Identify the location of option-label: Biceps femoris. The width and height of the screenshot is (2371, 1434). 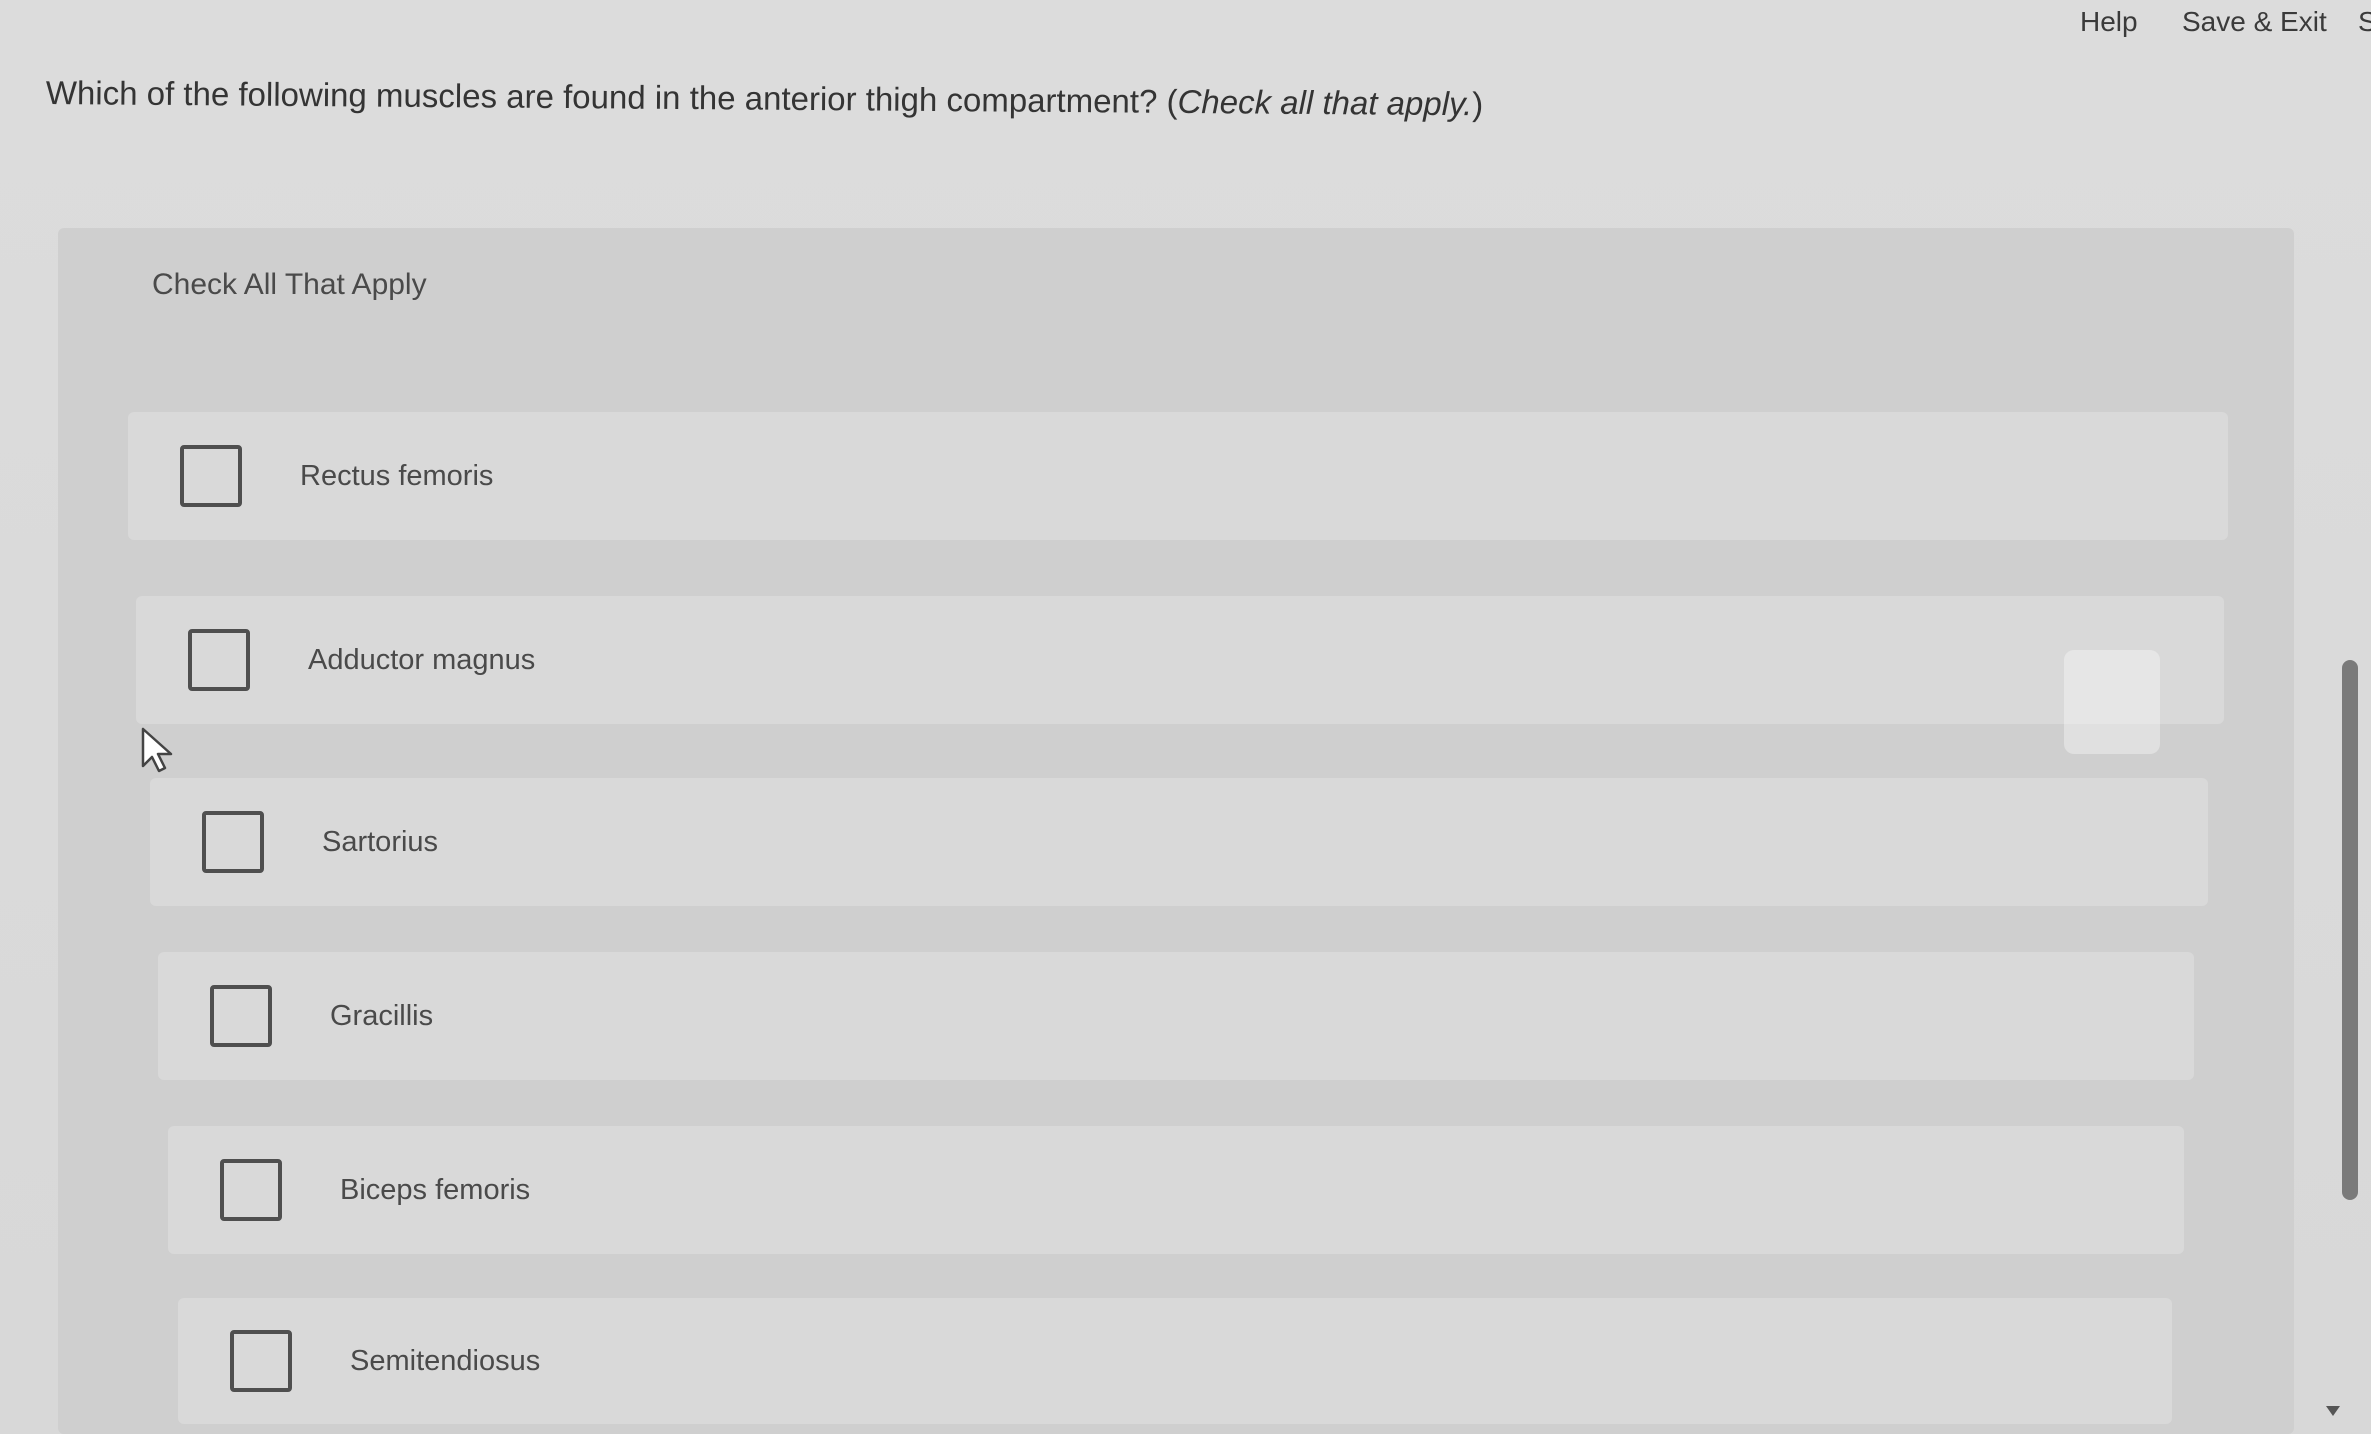
(435, 1189).